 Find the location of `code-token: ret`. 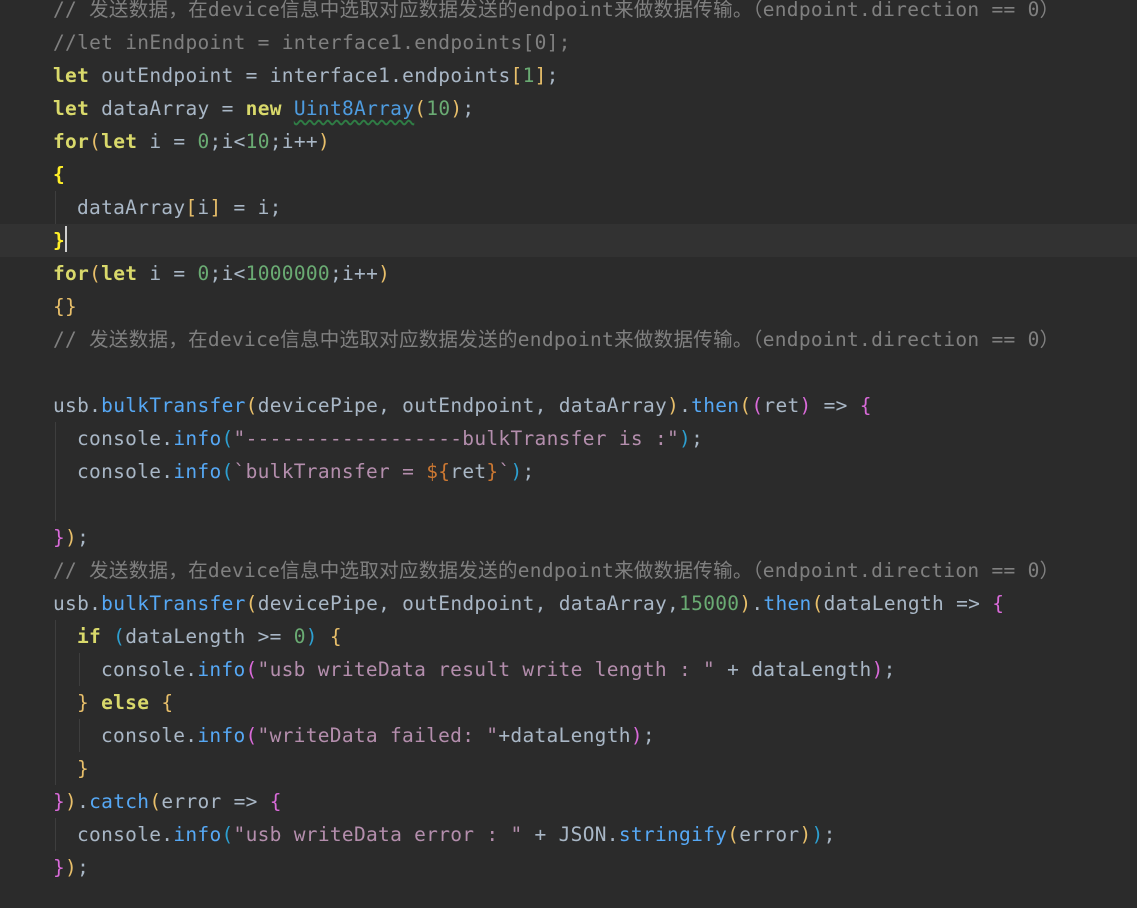

code-token: ret is located at coordinates (468, 471).